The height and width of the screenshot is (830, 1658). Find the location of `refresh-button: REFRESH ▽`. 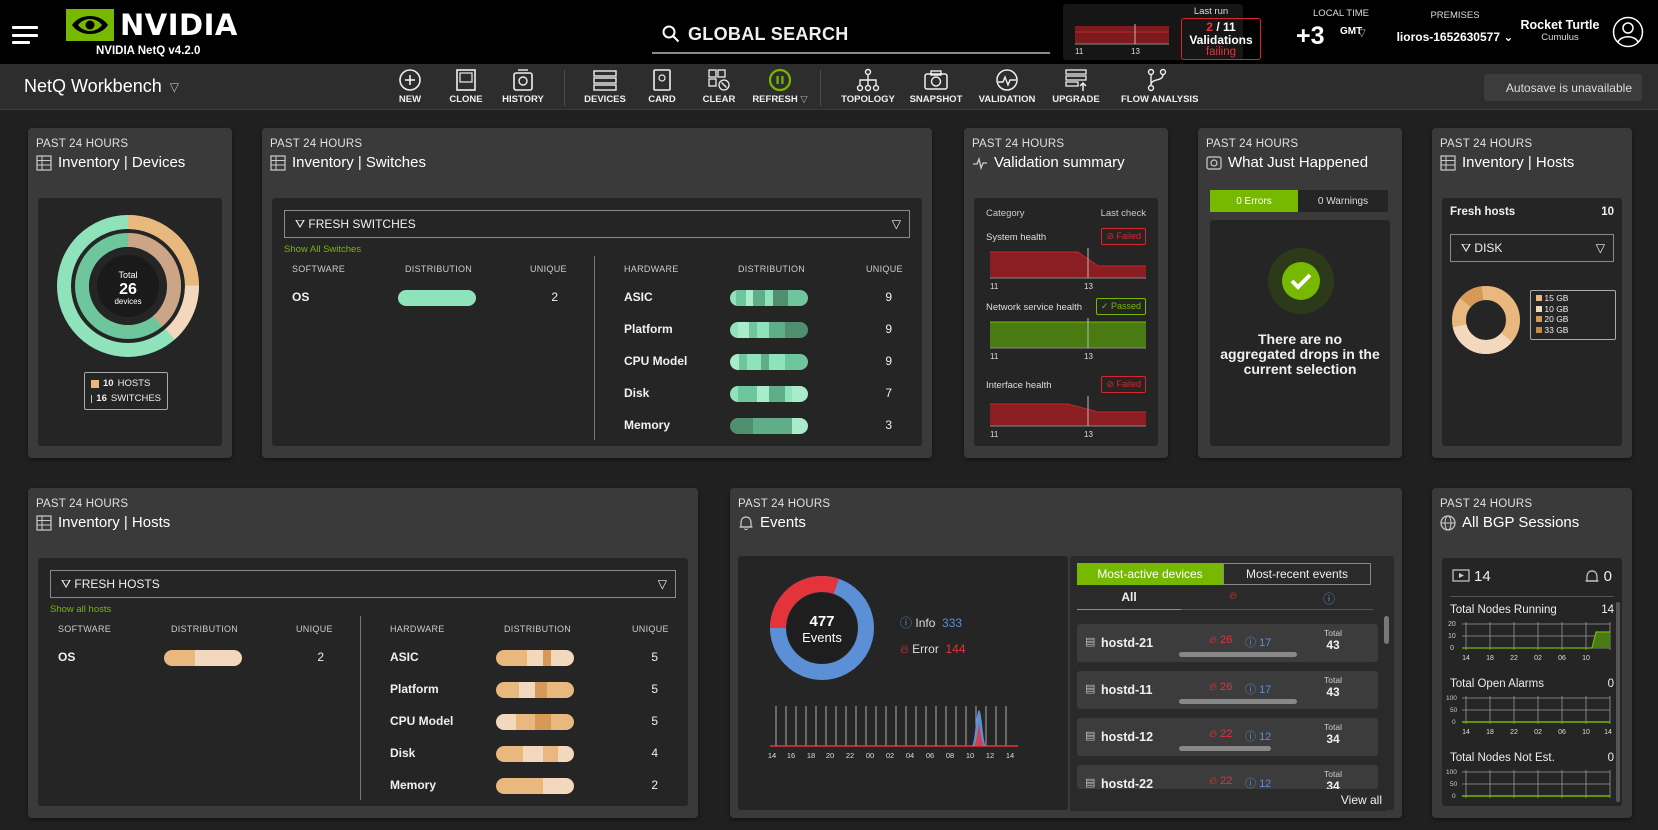

refresh-button: REFRESH ▽ is located at coordinates (780, 86).